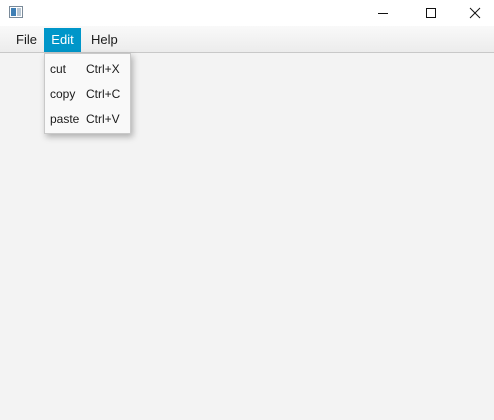 This screenshot has width=494, height=420. I want to click on minimize-icon, so click(383, 13).